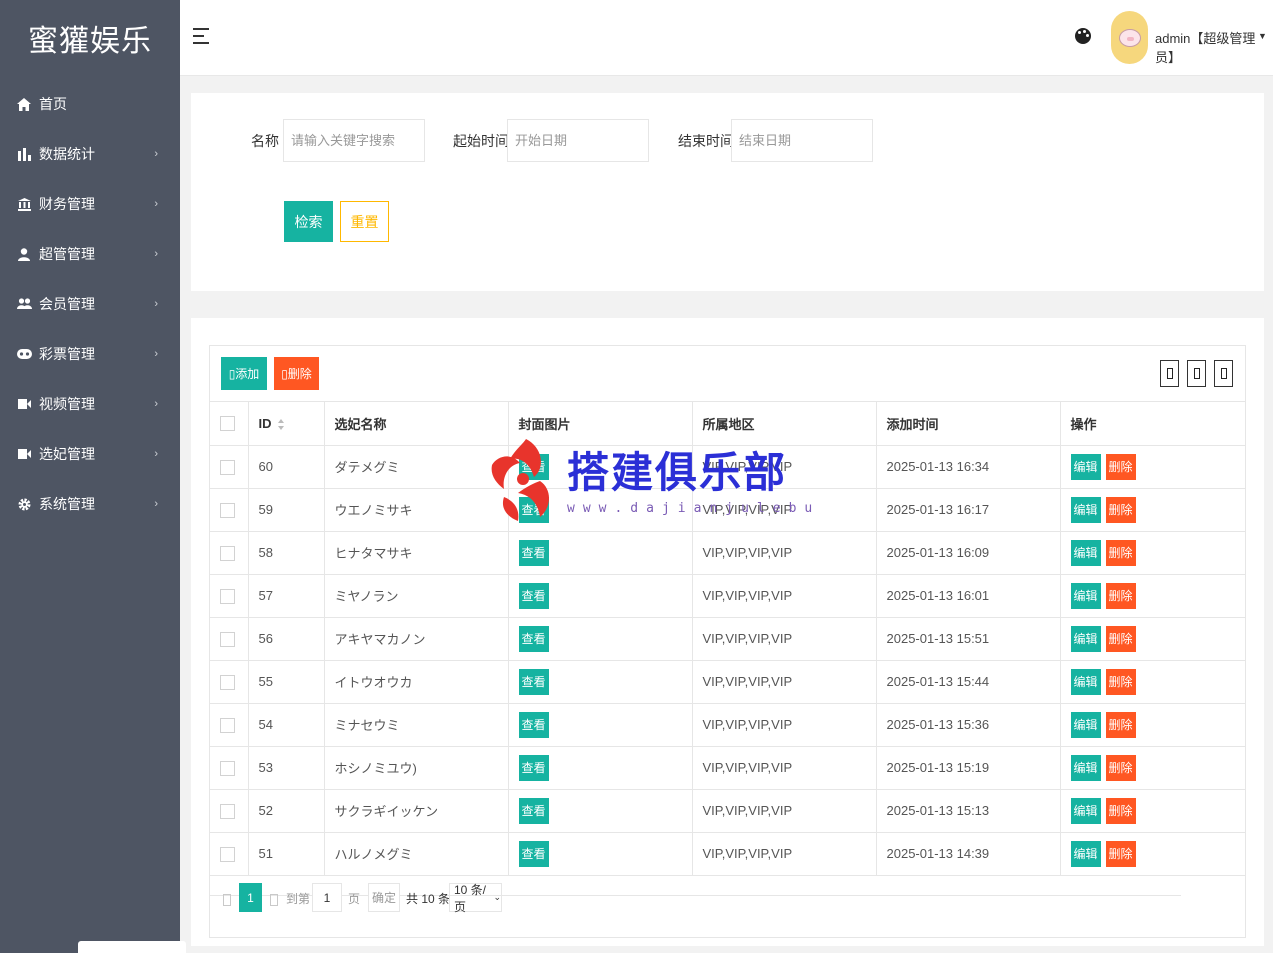 This screenshot has height=953, width=1273. I want to click on top-header: admin【超级管理员】 ▼, so click(726, 38).